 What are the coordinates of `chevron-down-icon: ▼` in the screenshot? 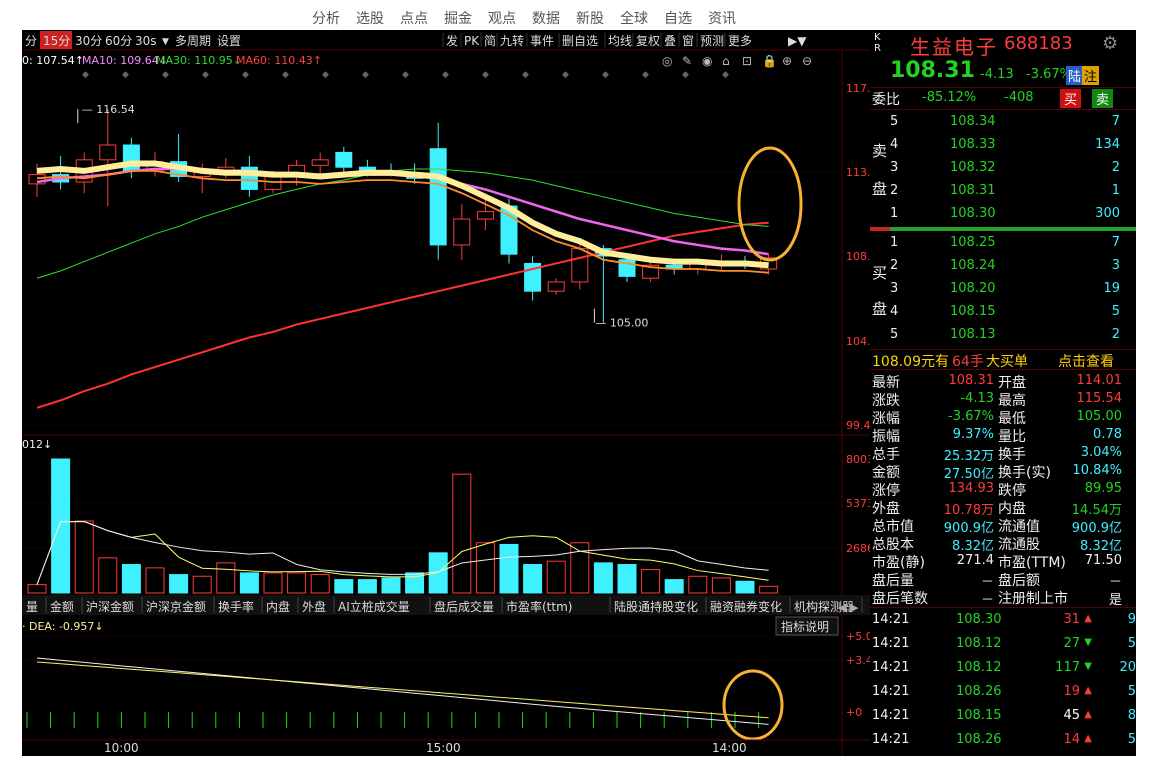 It's located at (165, 42).